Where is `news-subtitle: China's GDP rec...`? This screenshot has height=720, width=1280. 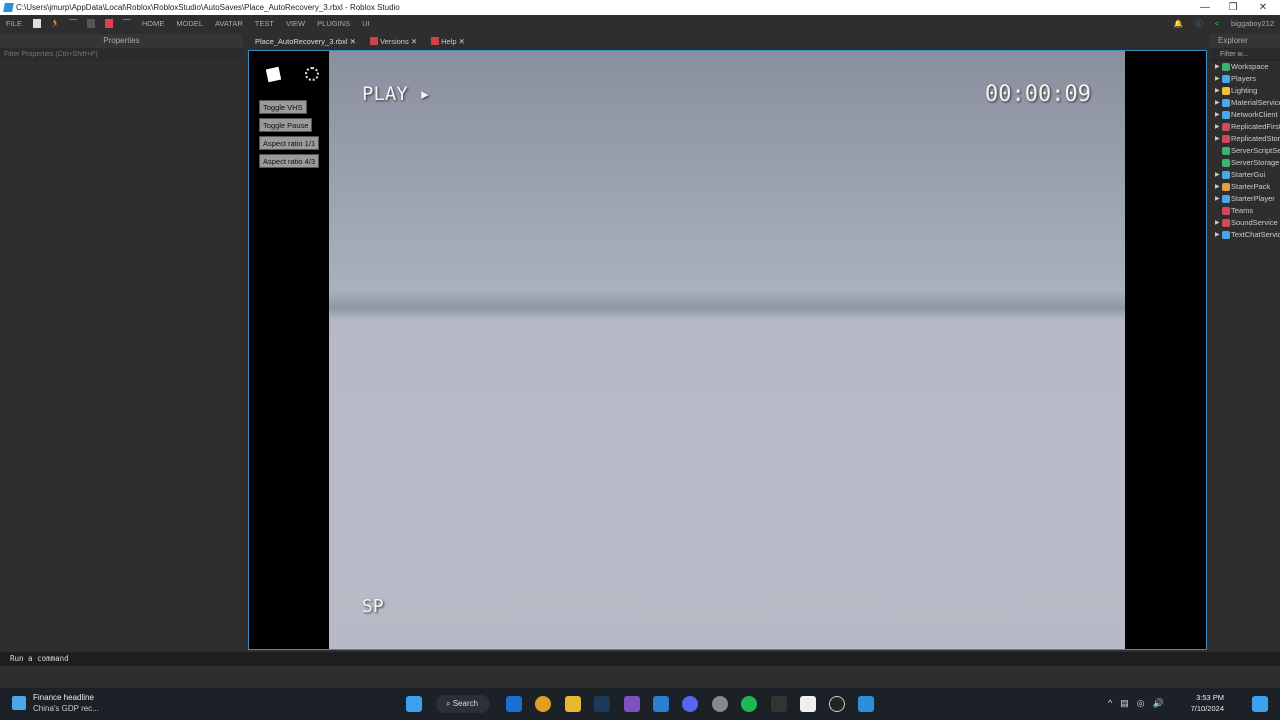 news-subtitle: China's GDP rec... is located at coordinates (66, 708).